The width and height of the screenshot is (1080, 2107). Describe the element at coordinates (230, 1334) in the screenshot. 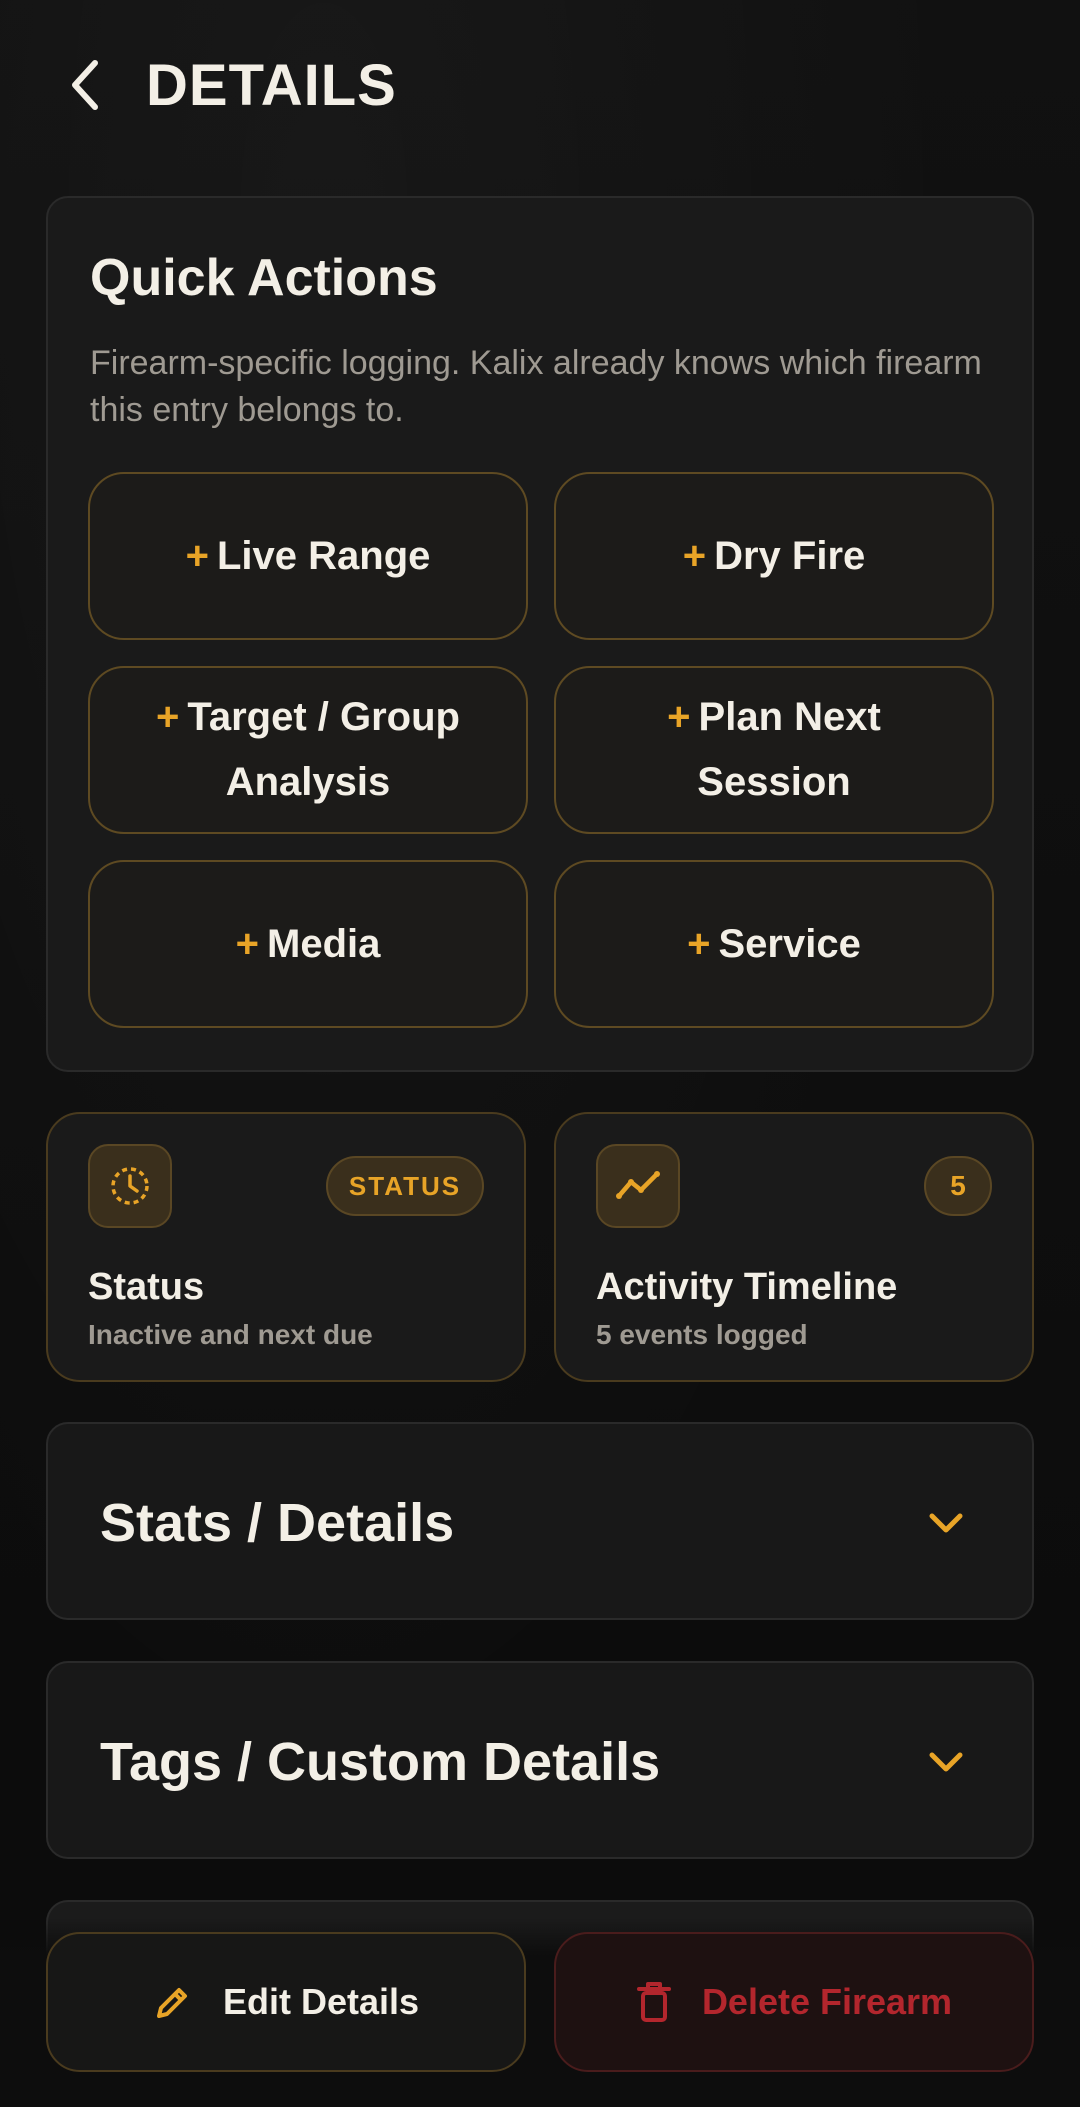

I see `status-subtitle: Inactive and next due` at that location.